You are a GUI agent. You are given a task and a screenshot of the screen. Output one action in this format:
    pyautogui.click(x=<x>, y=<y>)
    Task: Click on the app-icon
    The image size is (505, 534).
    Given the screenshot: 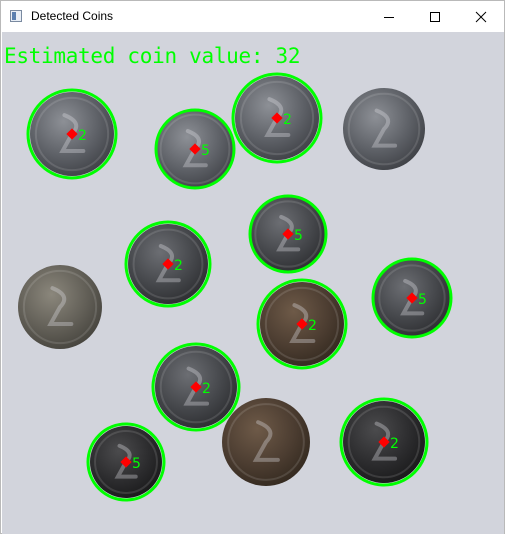 What is the action you would take?
    pyautogui.click(x=16, y=16)
    